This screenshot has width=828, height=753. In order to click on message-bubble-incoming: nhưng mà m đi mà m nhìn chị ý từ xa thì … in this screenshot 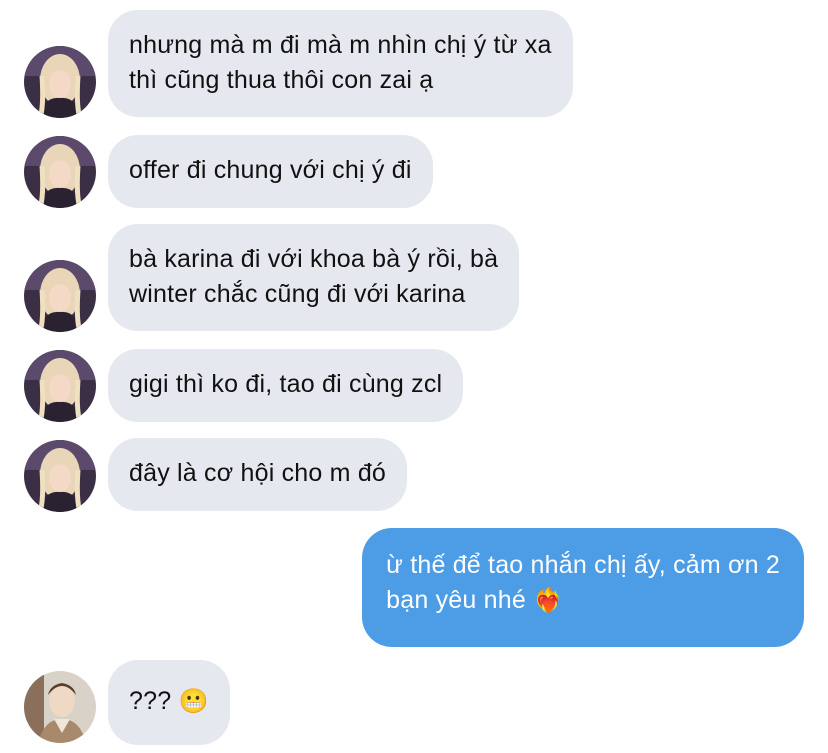, I will do `click(340, 63)`.